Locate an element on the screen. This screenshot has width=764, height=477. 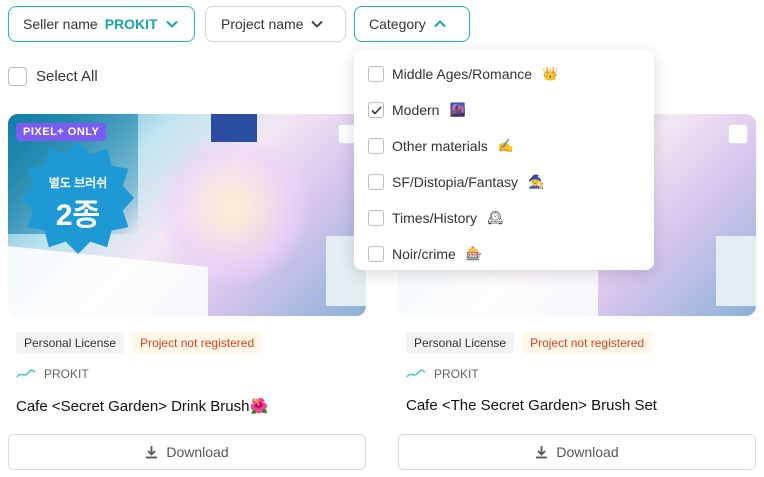
select-all-label: Select All is located at coordinates (67, 76).